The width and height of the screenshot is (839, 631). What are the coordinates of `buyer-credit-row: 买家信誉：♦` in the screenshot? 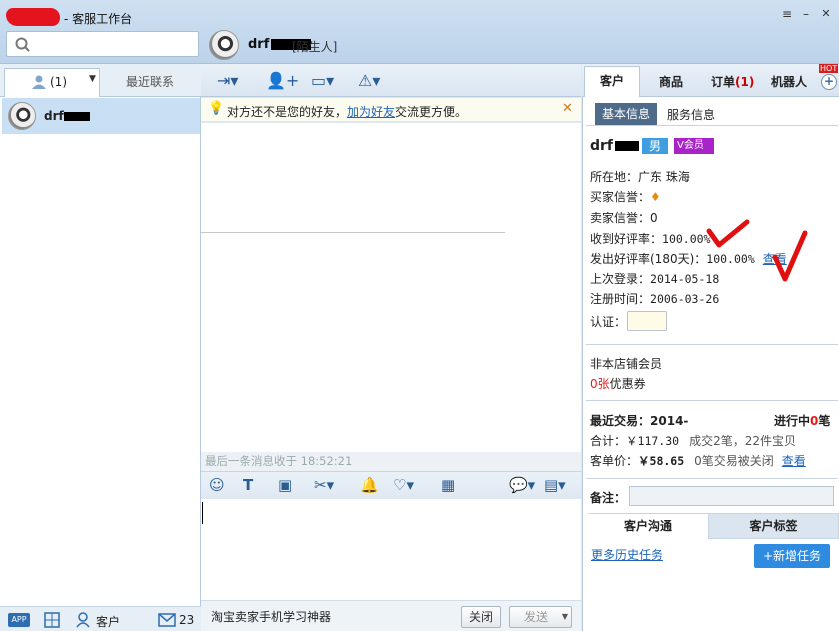 It's located at (625, 197).